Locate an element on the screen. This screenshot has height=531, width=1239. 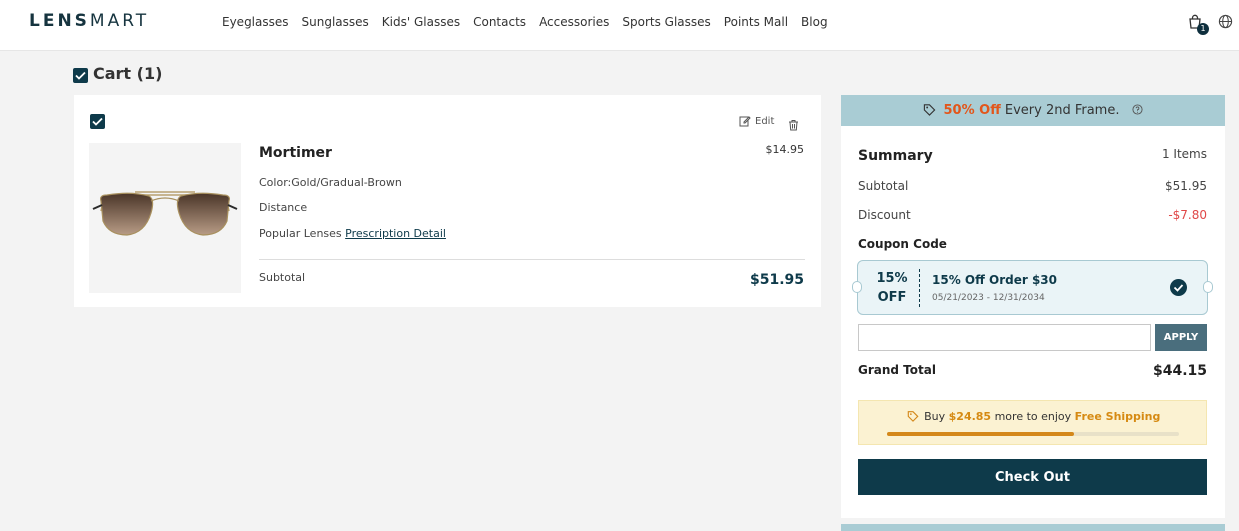
grand-total-value: $44.15 is located at coordinates (1179, 371).